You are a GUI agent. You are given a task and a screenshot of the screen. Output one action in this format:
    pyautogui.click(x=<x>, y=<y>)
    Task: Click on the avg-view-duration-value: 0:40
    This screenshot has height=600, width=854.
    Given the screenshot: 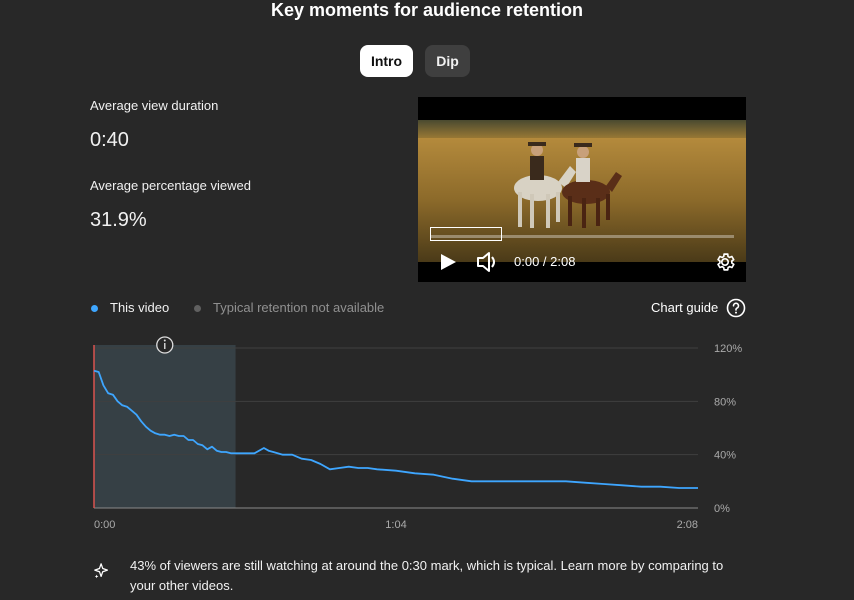 What is the action you would take?
    pyautogui.click(x=109, y=140)
    